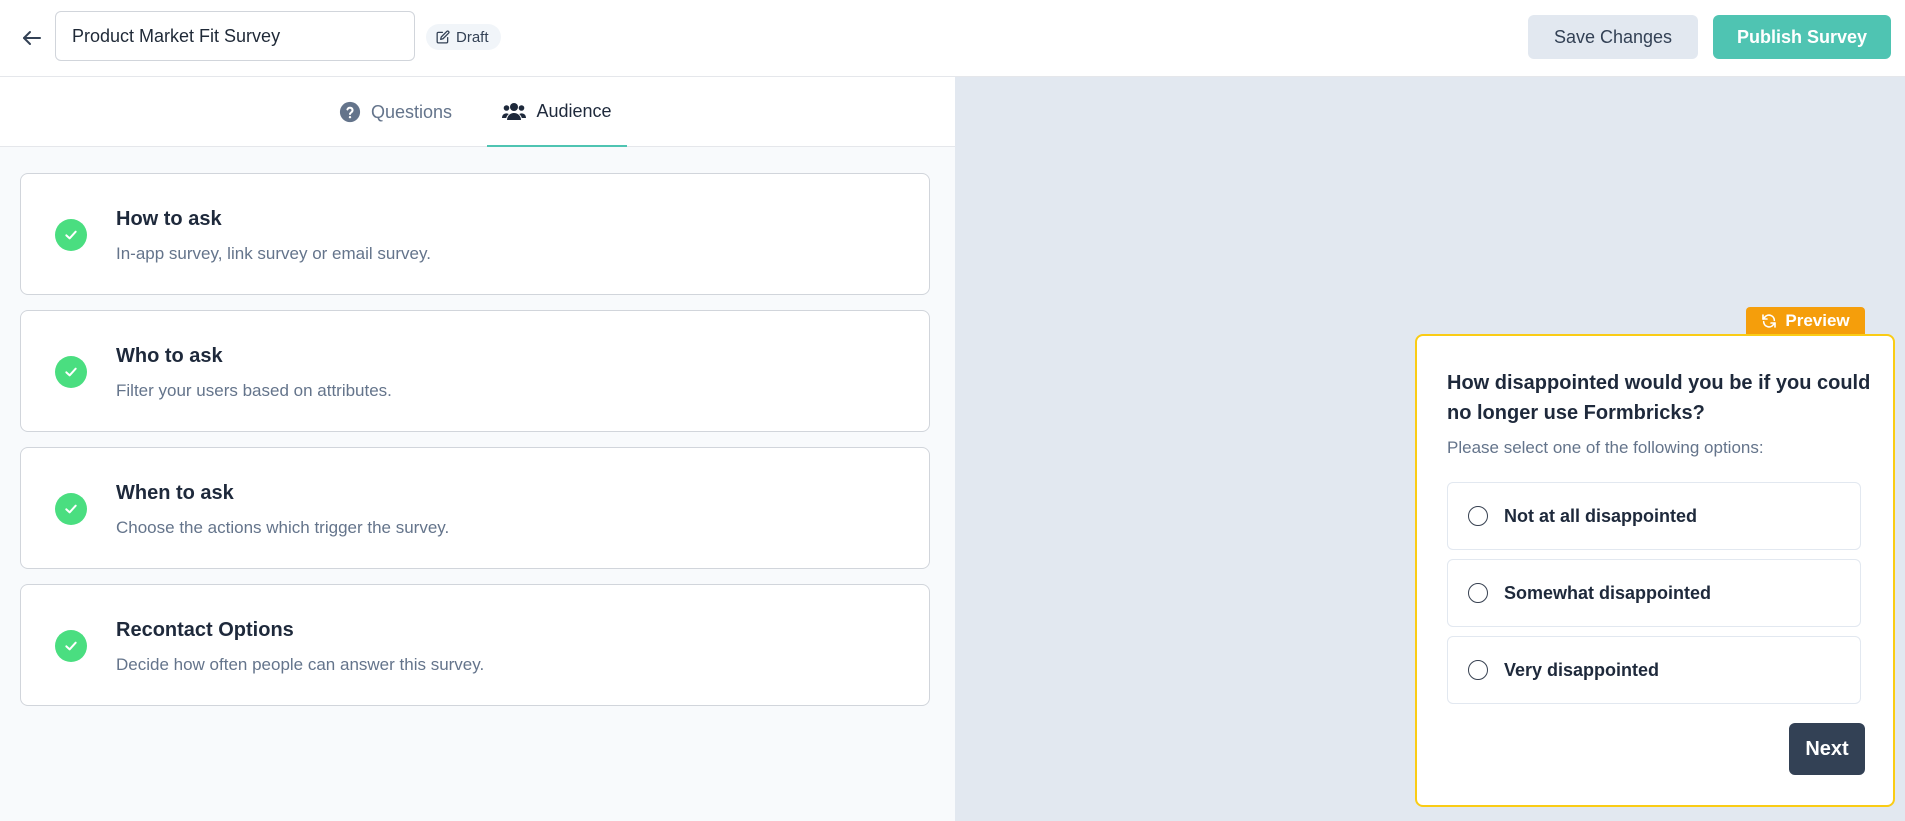  I want to click on status-badge-label: Draft, so click(472, 37).